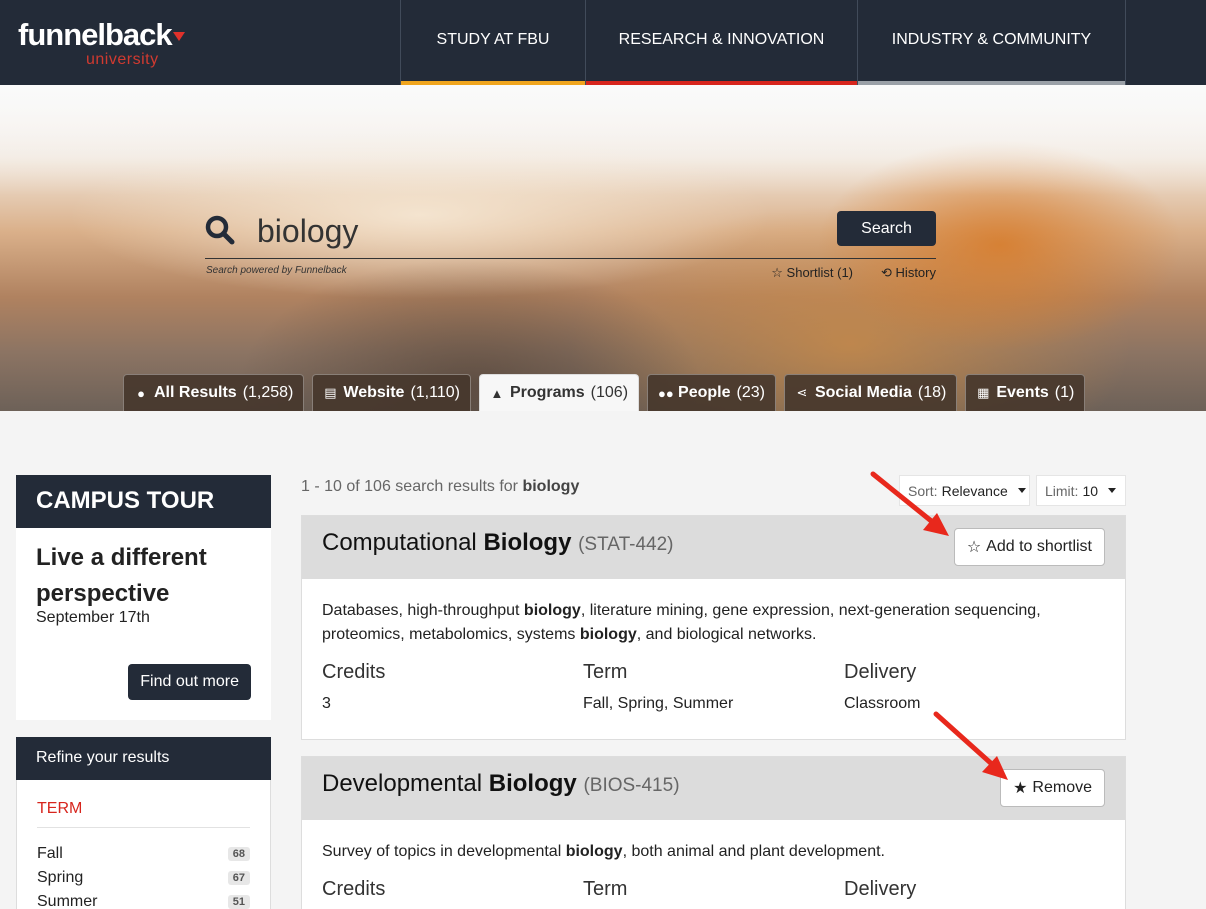 The height and width of the screenshot is (909, 1206). What do you see at coordinates (537, 231) in the screenshot?
I see `search-input` at bounding box center [537, 231].